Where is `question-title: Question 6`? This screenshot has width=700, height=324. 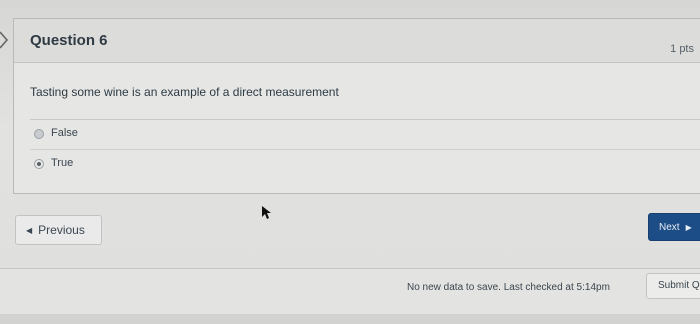 question-title: Question 6 is located at coordinates (69, 40).